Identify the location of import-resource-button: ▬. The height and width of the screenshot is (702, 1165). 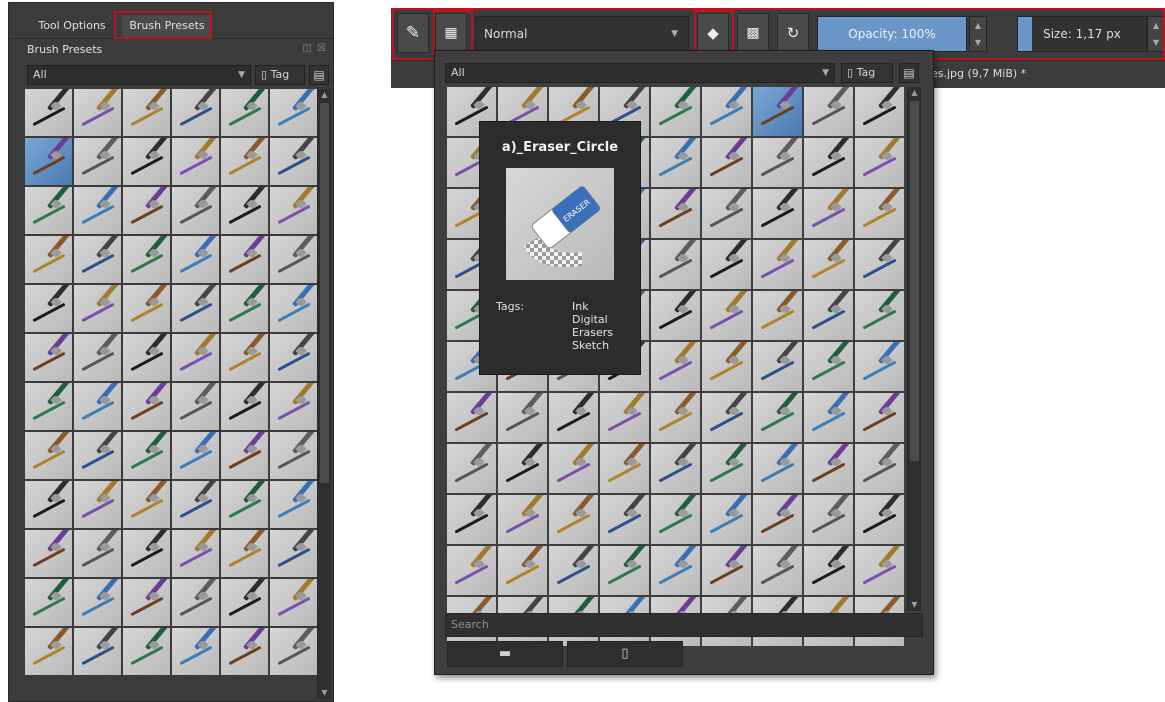
(505, 654).